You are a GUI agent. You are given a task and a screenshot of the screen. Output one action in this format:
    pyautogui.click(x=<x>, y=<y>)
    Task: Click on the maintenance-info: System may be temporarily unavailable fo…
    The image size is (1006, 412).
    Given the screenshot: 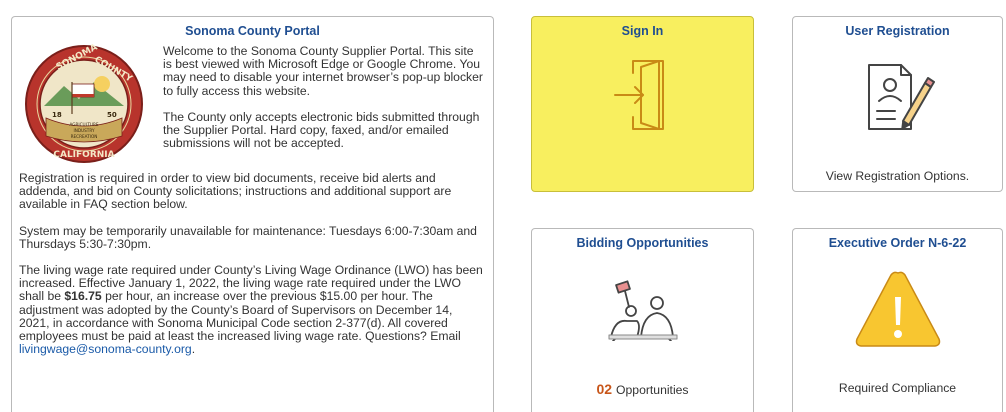 What is the action you would take?
    pyautogui.click(x=248, y=237)
    